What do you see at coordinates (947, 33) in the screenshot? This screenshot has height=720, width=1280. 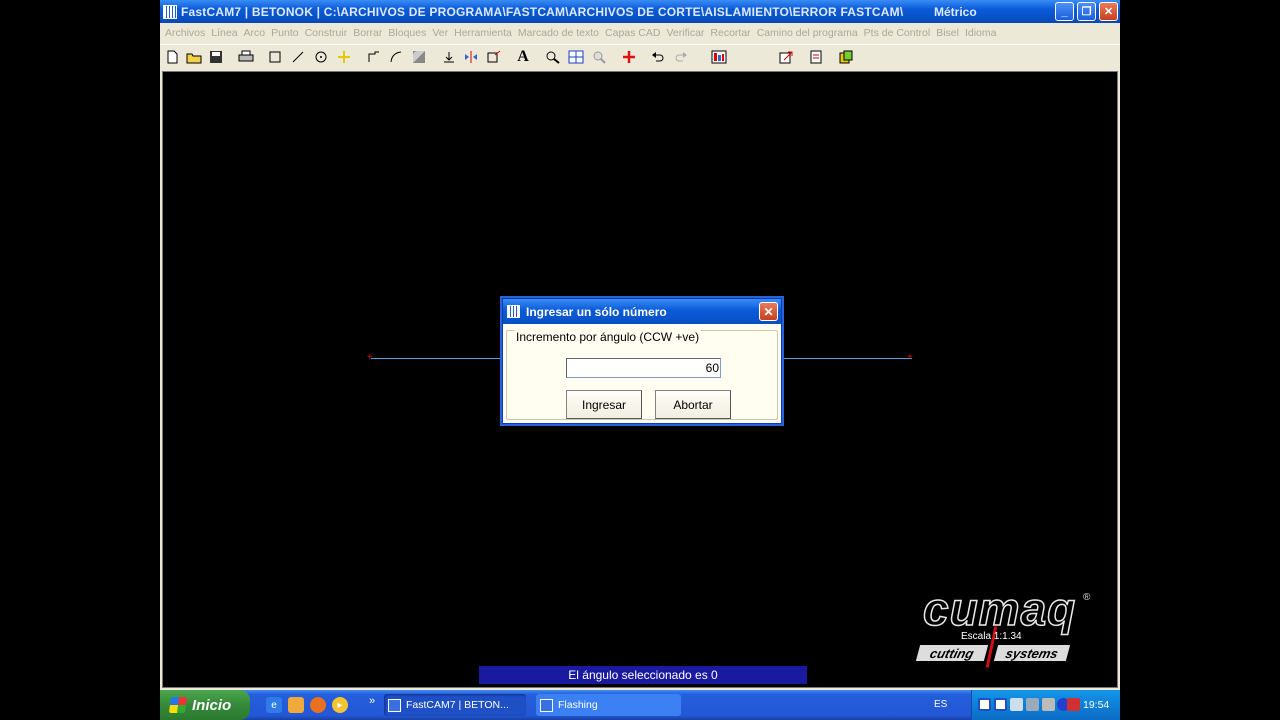 I see `menu-bisel: Bisel` at bounding box center [947, 33].